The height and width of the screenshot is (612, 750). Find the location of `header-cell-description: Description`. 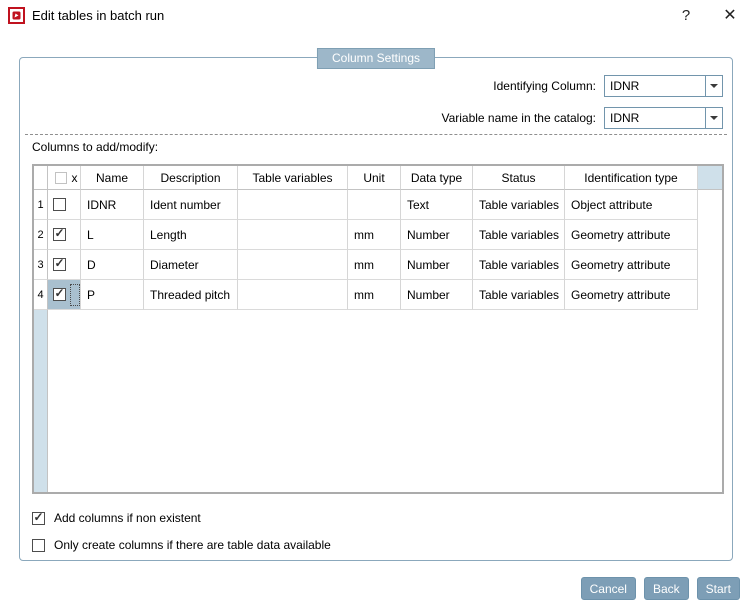

header-cell-description: Description is located at coordinates (191, 178).